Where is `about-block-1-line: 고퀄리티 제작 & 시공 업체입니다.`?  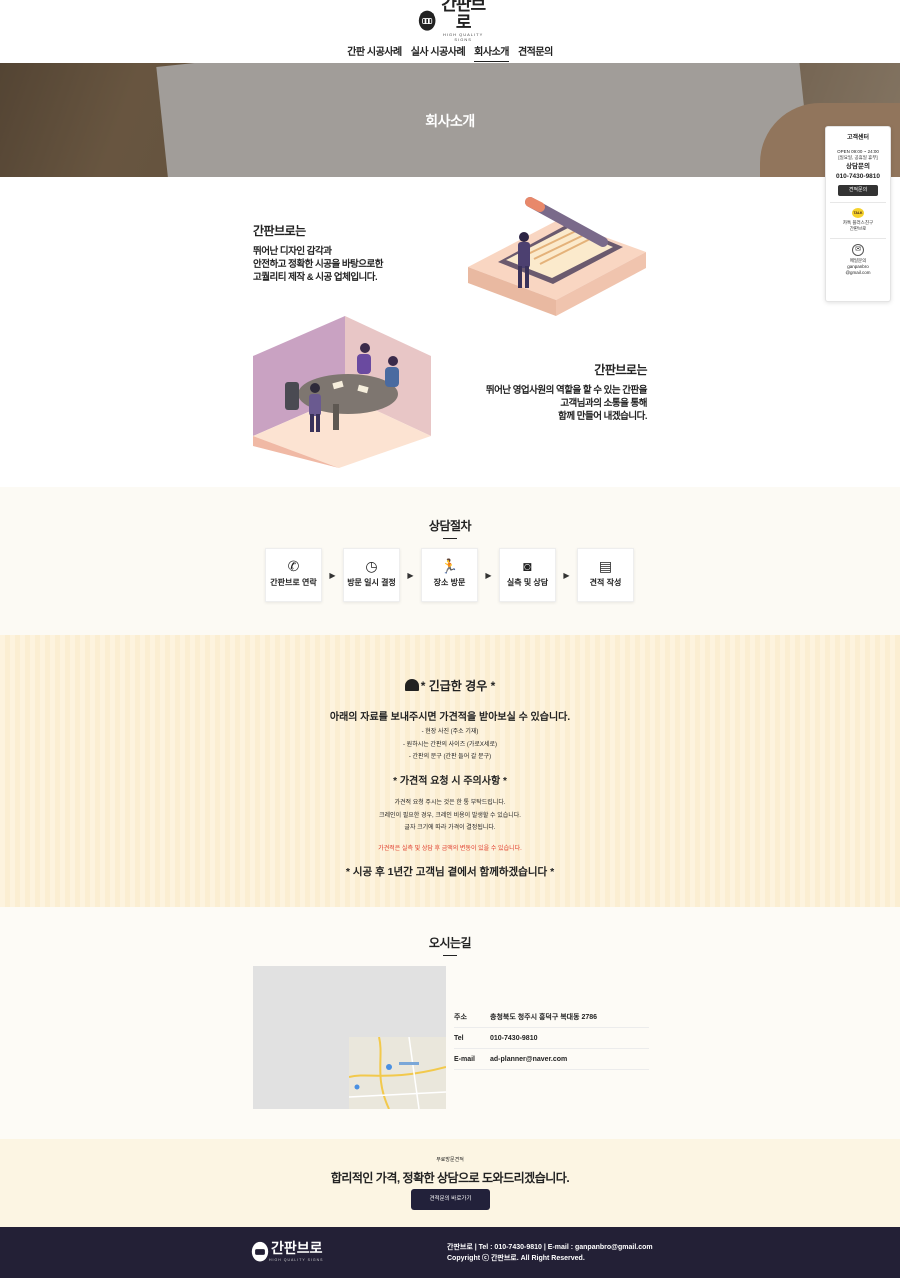 about-block-1-line: 고퀄리티 제작 & 시공 업체입니다. is located at coordinates (315, 277).